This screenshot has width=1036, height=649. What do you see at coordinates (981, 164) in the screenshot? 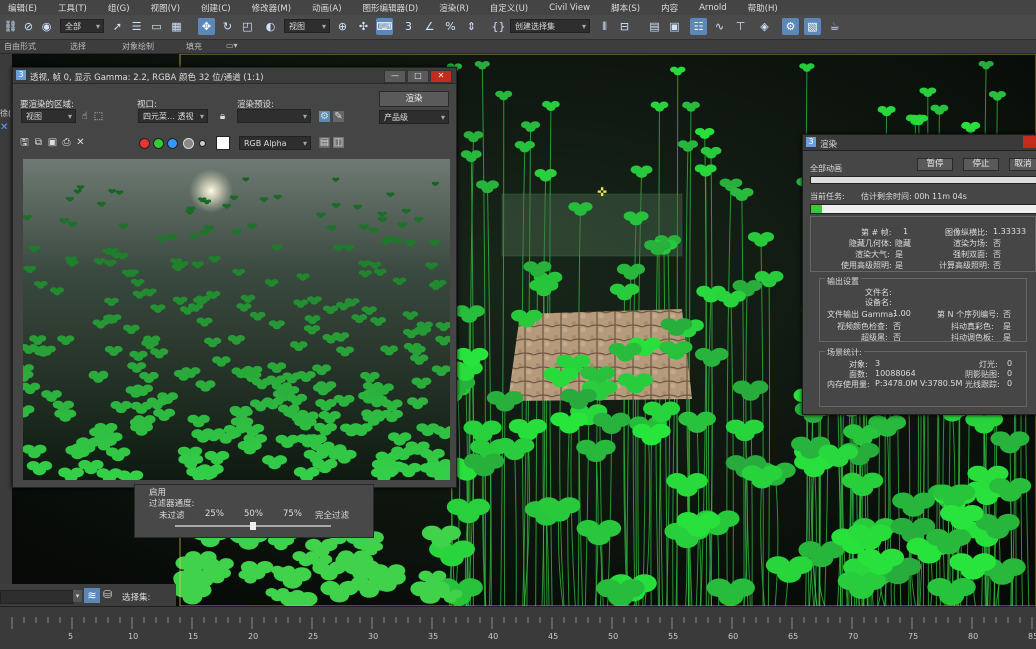
I see `stop-button: 停止` at bounding box center [981, 164].